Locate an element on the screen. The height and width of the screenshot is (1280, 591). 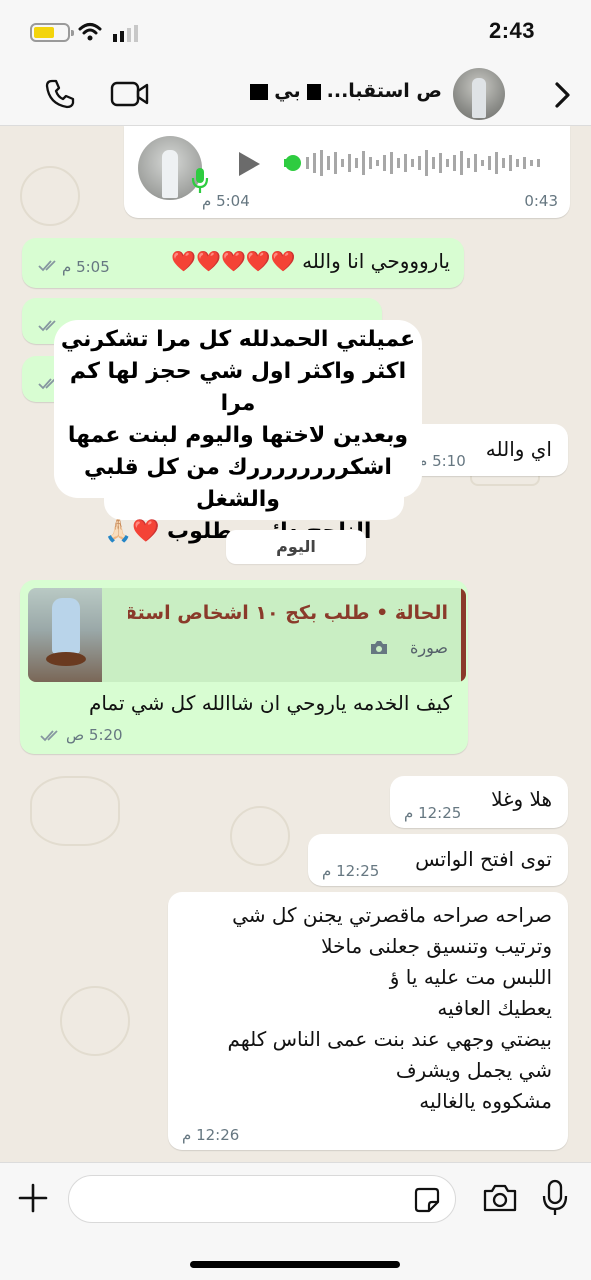
sticker-line: وبعدين لاختها واليوم لبنت عمها is located at coordinates (238, 435).